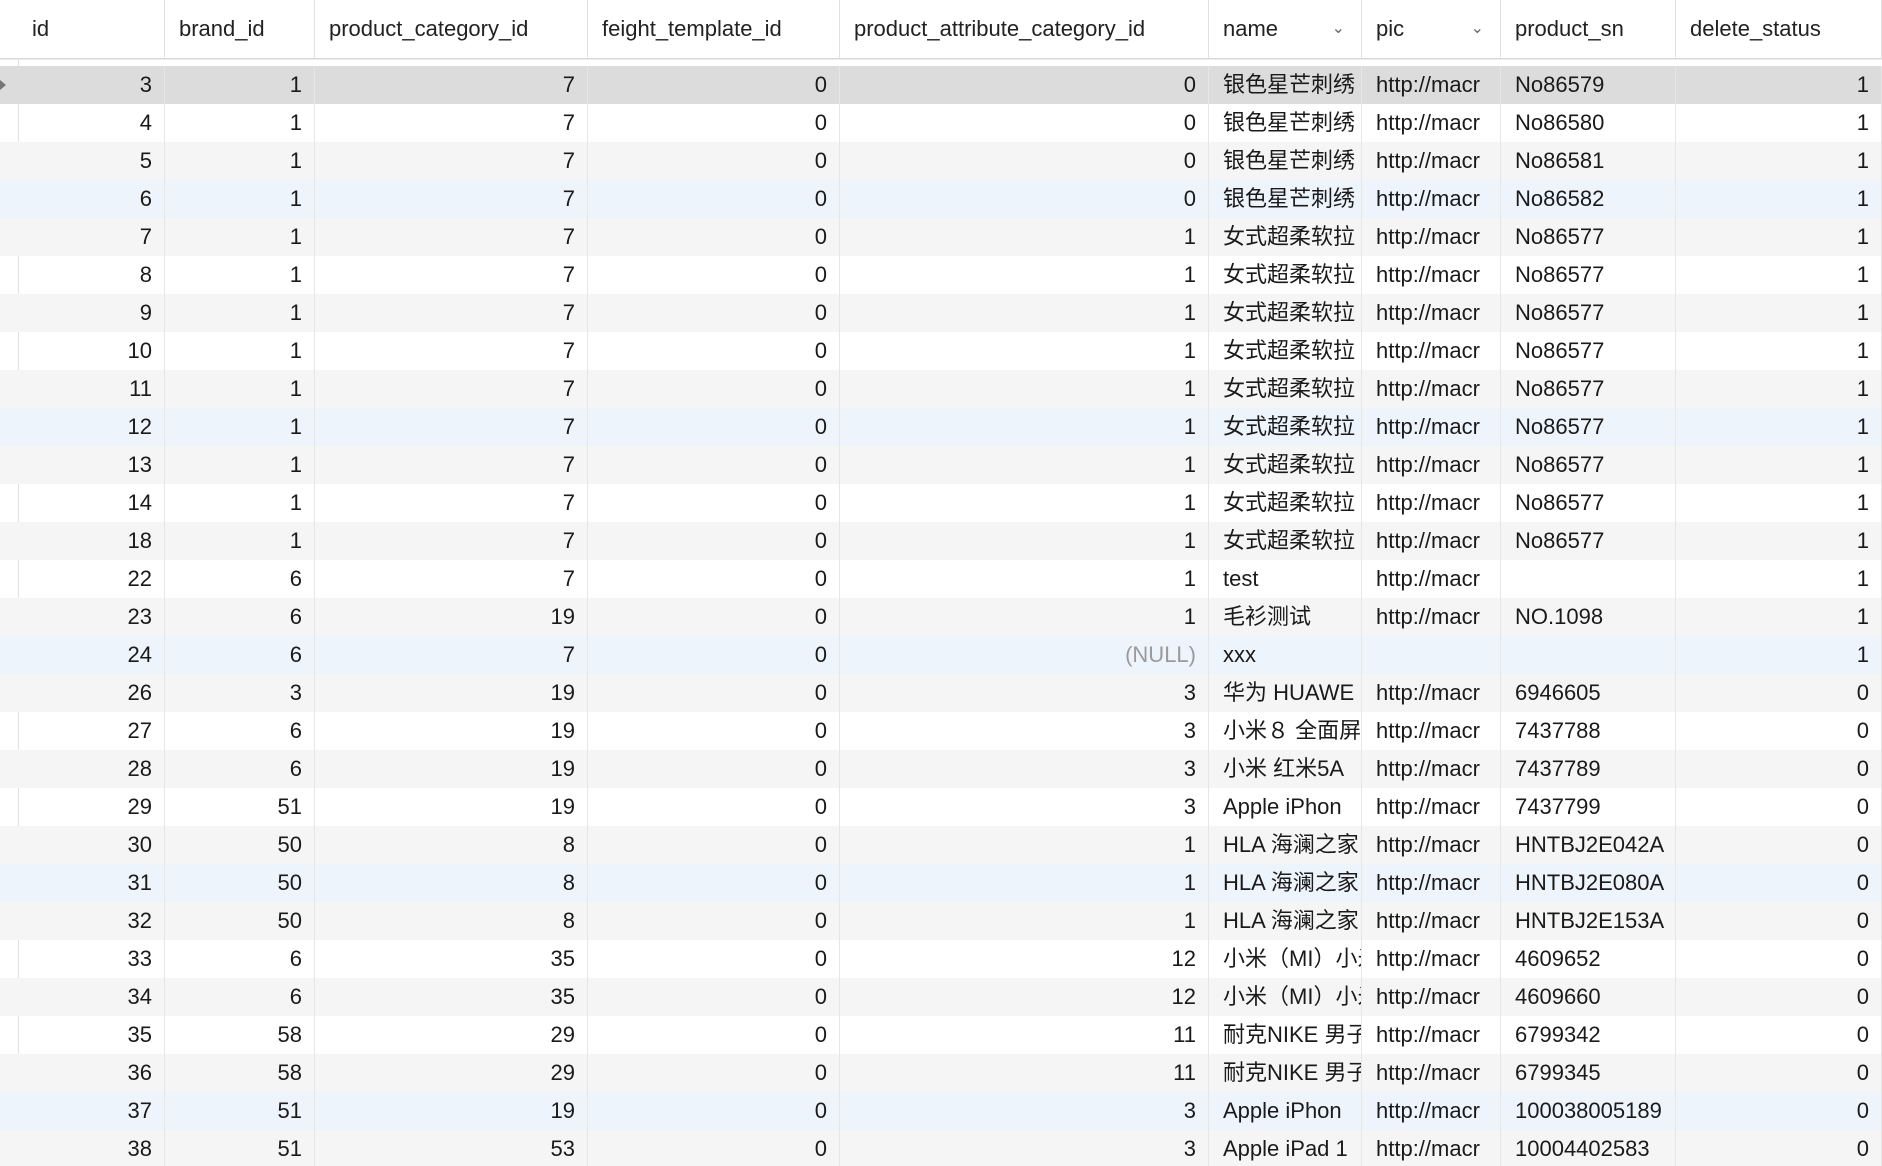  What do you see at coordinates (91, 1035) in the screenshot?
I see `cell-id: 35` at bounding box center [91, 1035].